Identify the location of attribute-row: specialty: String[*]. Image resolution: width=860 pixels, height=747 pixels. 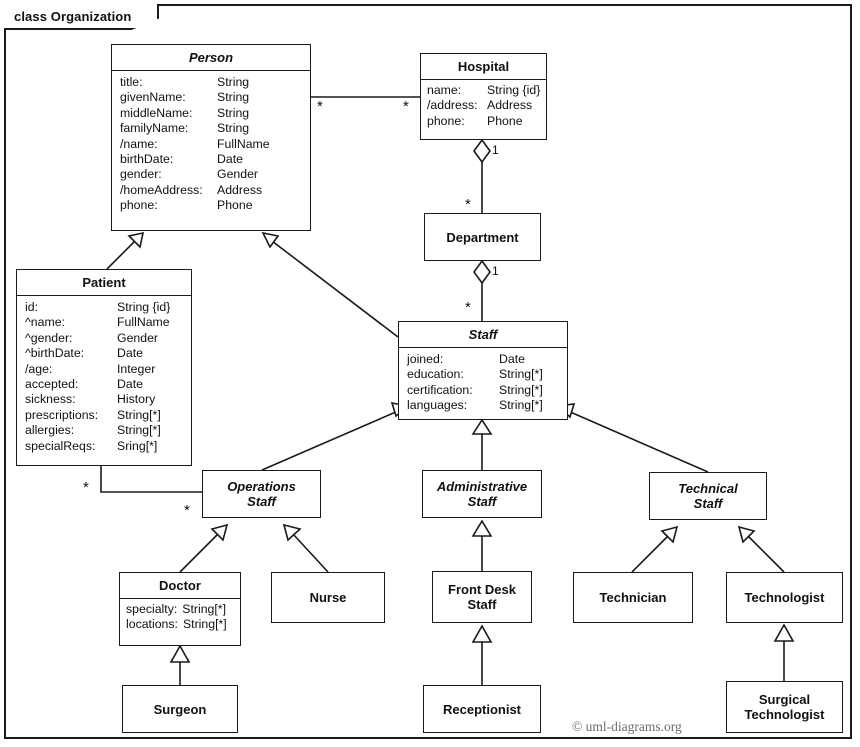
(176, 609).